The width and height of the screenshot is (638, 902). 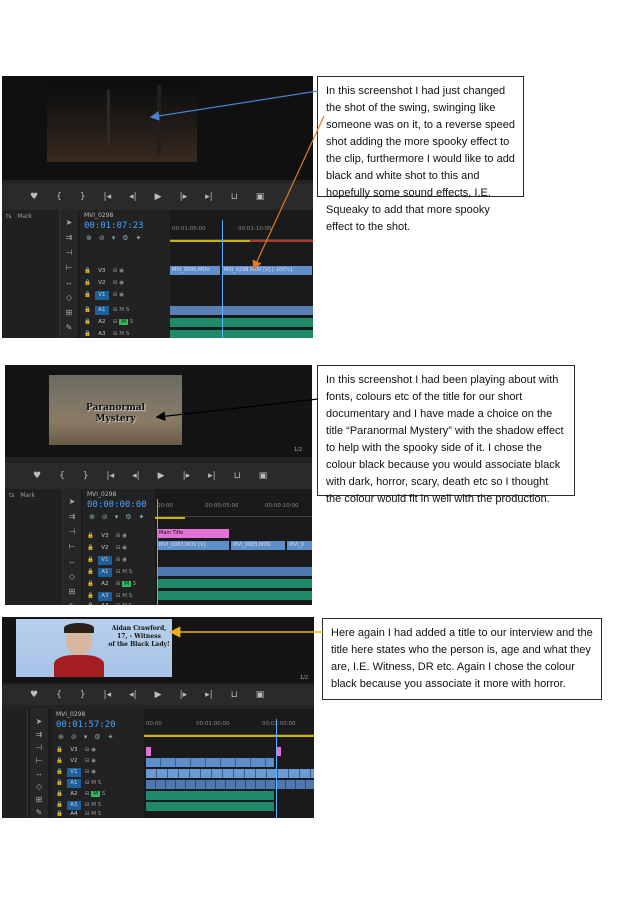 I want to click on video-clip: MVI_0083.MOV, so click(x=258, y=545).